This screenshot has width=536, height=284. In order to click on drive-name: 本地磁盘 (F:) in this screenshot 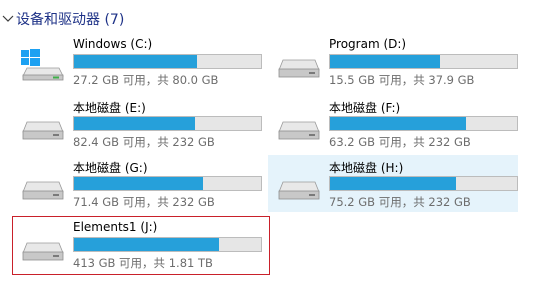, I will do `click(365, 108)`.